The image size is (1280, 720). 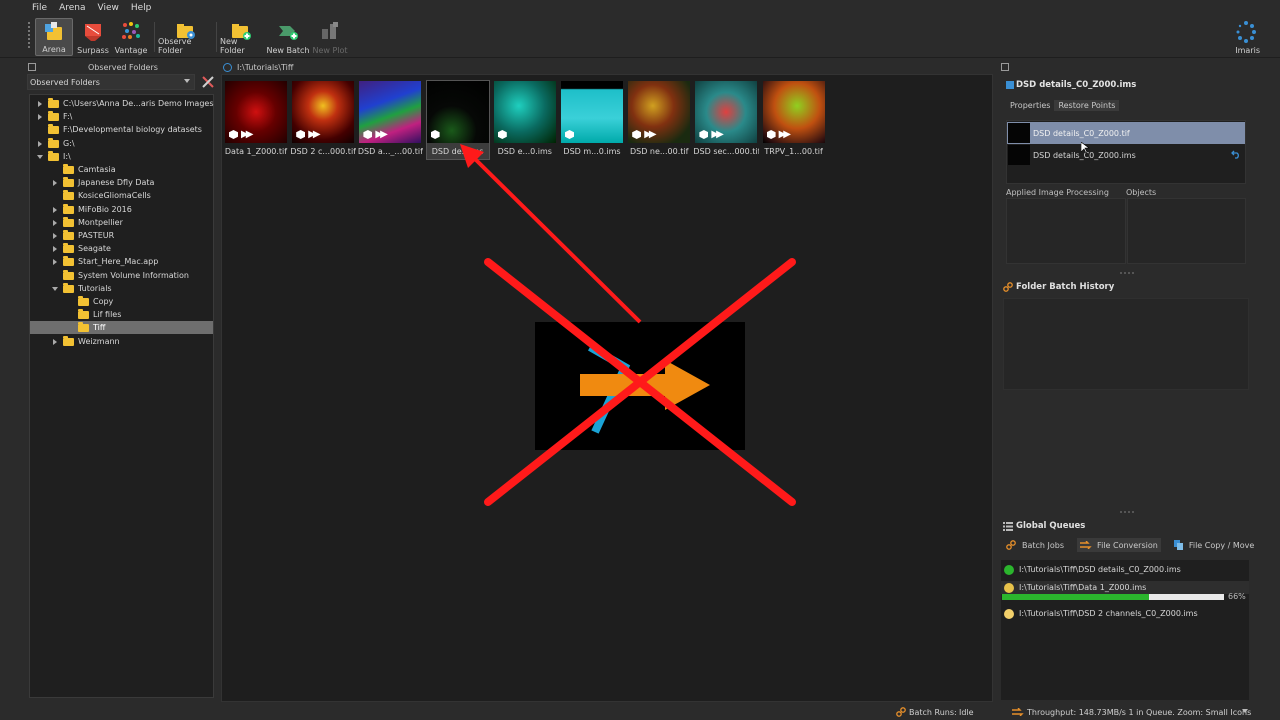 What do you see at coordinates (793, 151) in the screenshot?
I see `thumbnail-caption: TRPV_1...00.tif` at bounding box center [793, 151].